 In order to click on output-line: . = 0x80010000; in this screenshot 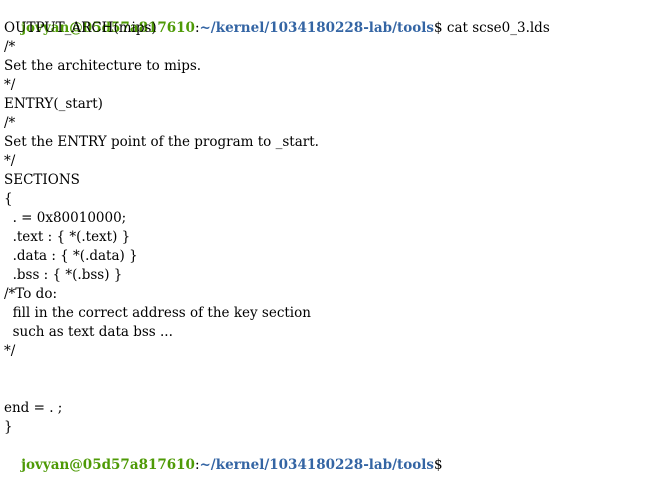, I will do `click(65, 218)`.